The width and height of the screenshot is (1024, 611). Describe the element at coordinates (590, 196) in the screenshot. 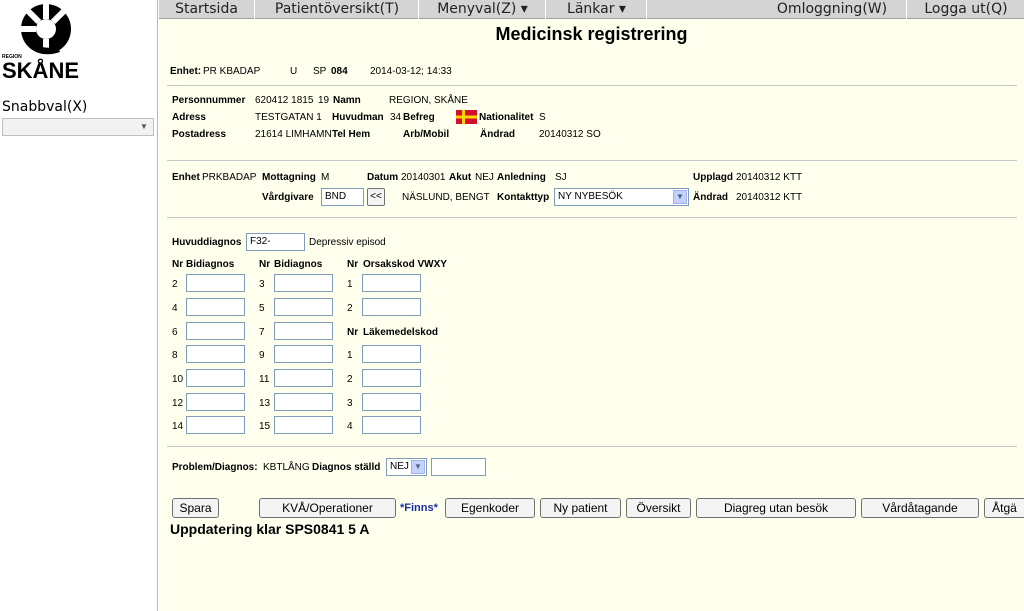

I see `kontakttyp-value: NY NYBESÖK` at that location.